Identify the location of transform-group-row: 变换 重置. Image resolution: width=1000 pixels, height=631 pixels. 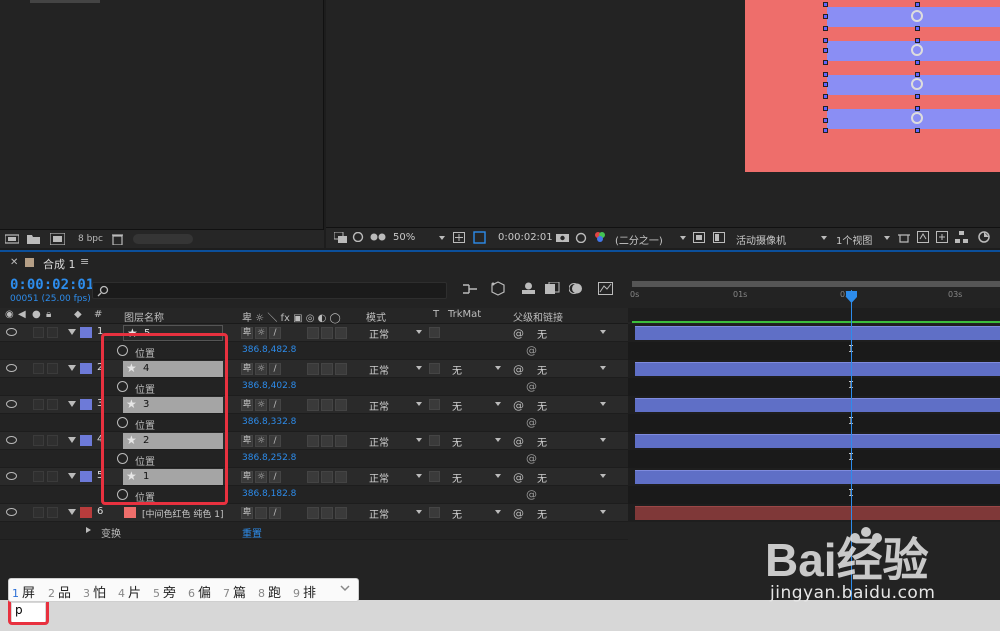
(314, 531).